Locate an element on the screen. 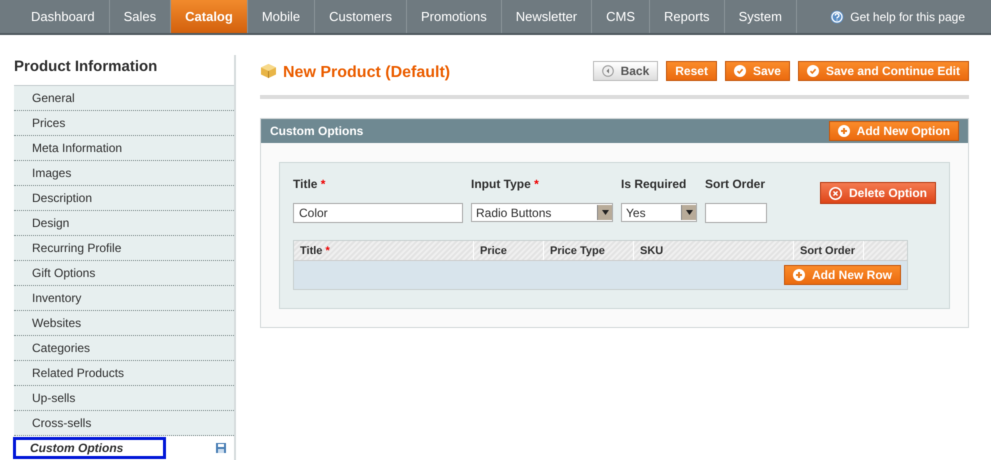 The image size is (991, 460). sidebar-item: Up-sells is located at coordinates (54, 398).